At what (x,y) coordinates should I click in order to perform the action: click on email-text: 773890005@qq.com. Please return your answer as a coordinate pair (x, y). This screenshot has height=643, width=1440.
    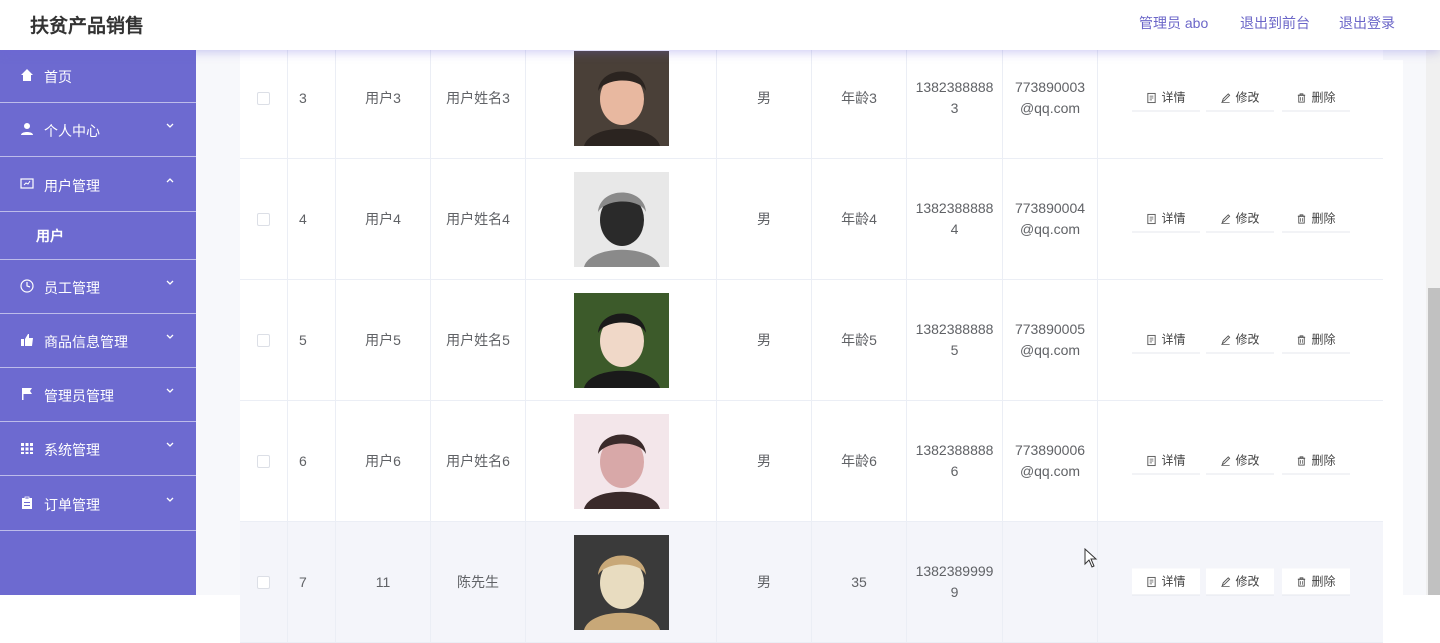
    Looking at the image, I should click on (1050, 339).